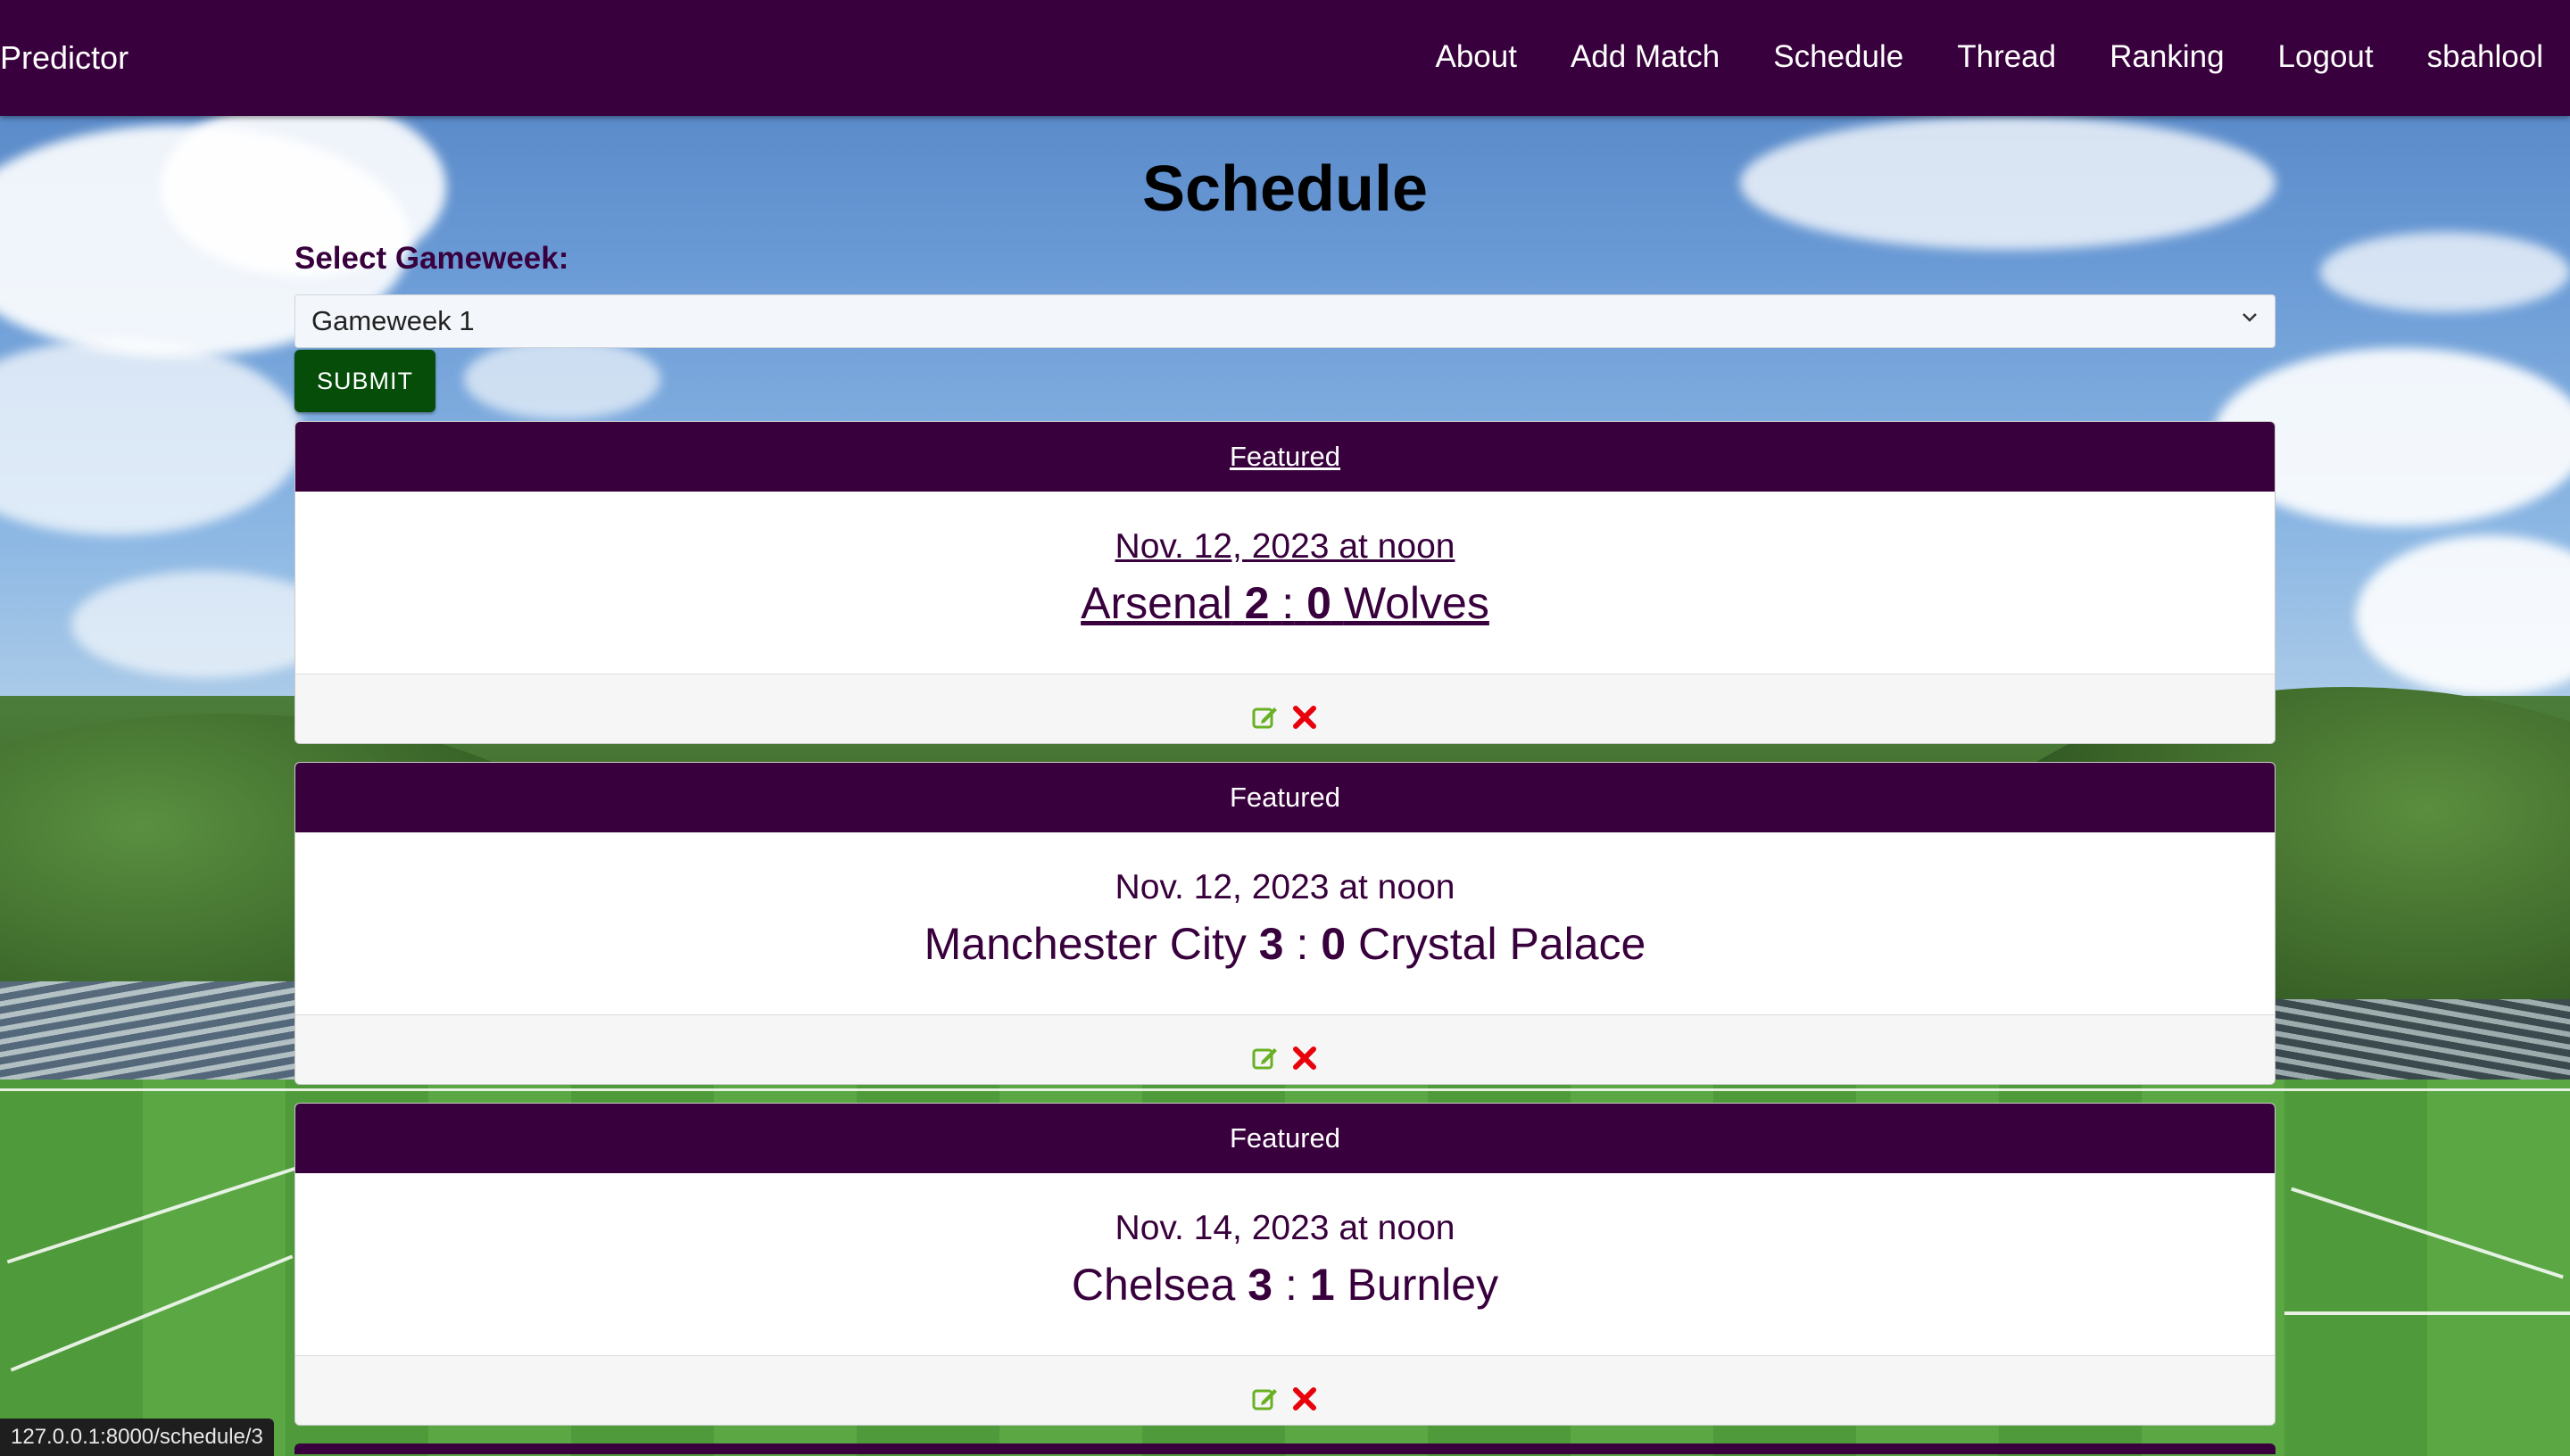  Describe the element at coordinates (1322, 1285) in the screenshot. I see `away-score: 1` at that location.